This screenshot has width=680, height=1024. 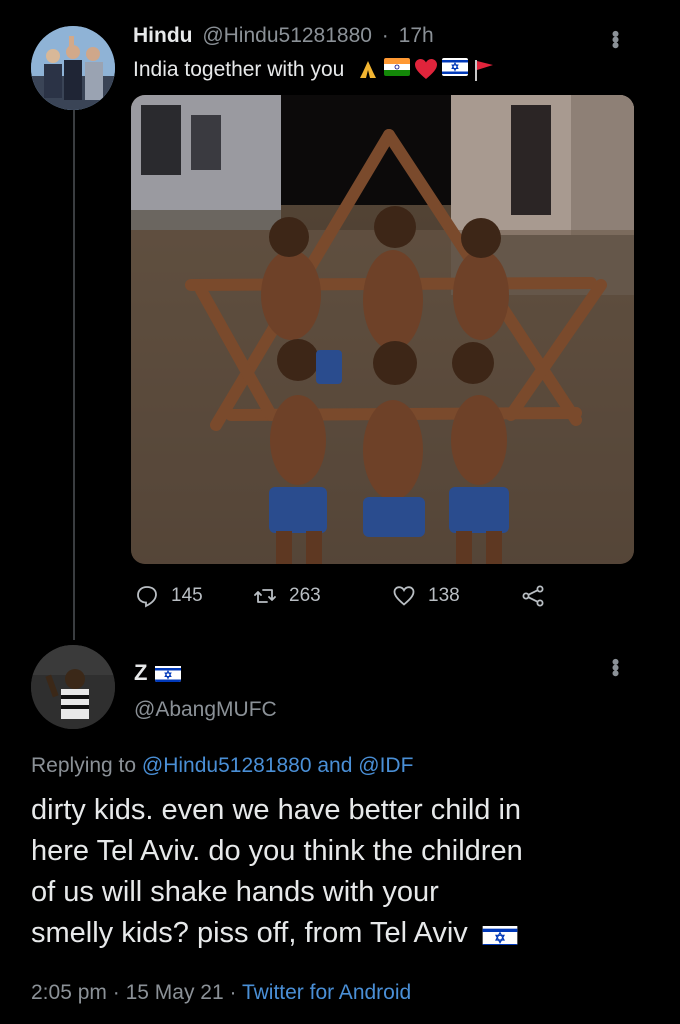 What do you see at coordinates (326, 992) in the screenshot?
I see `tweet-source-link: Twitter for Android` at bounding box center [326, 992].